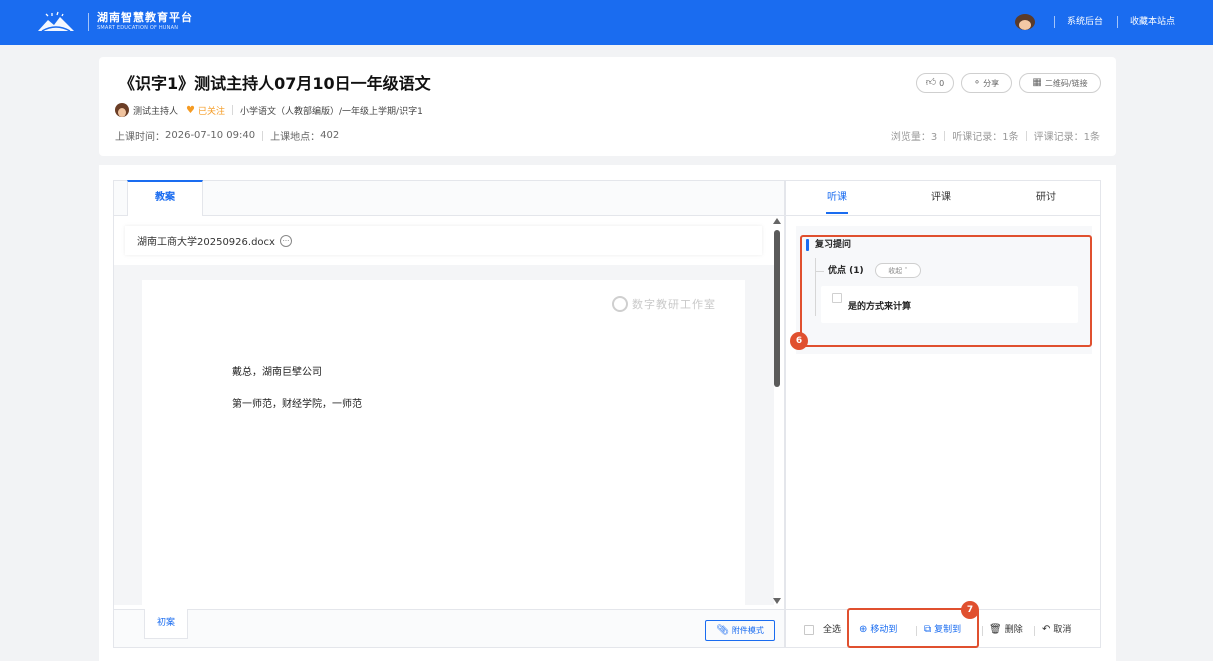 This screenshot has width=1213, height=661. I want to click on share-label: 分享, so click(991, 83).